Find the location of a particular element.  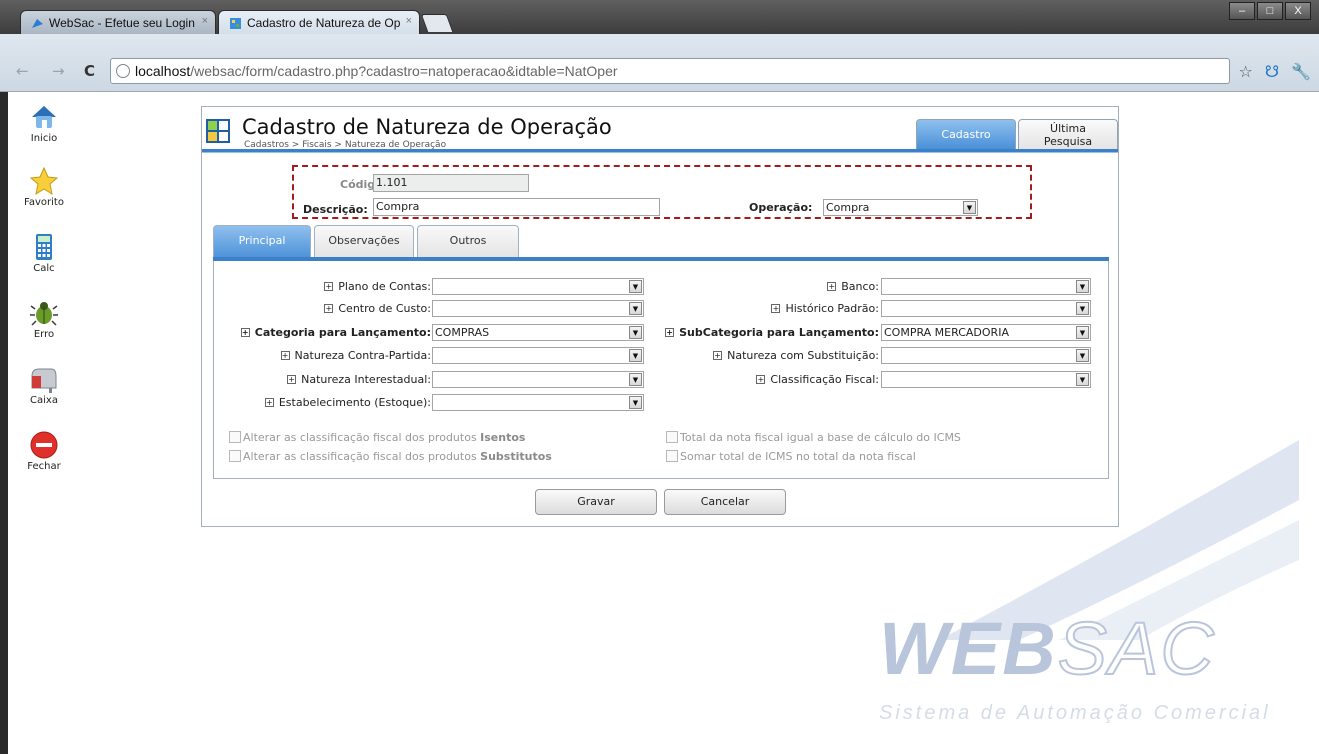

forward-arrow-icon: → is located at coordinates (58, 71).